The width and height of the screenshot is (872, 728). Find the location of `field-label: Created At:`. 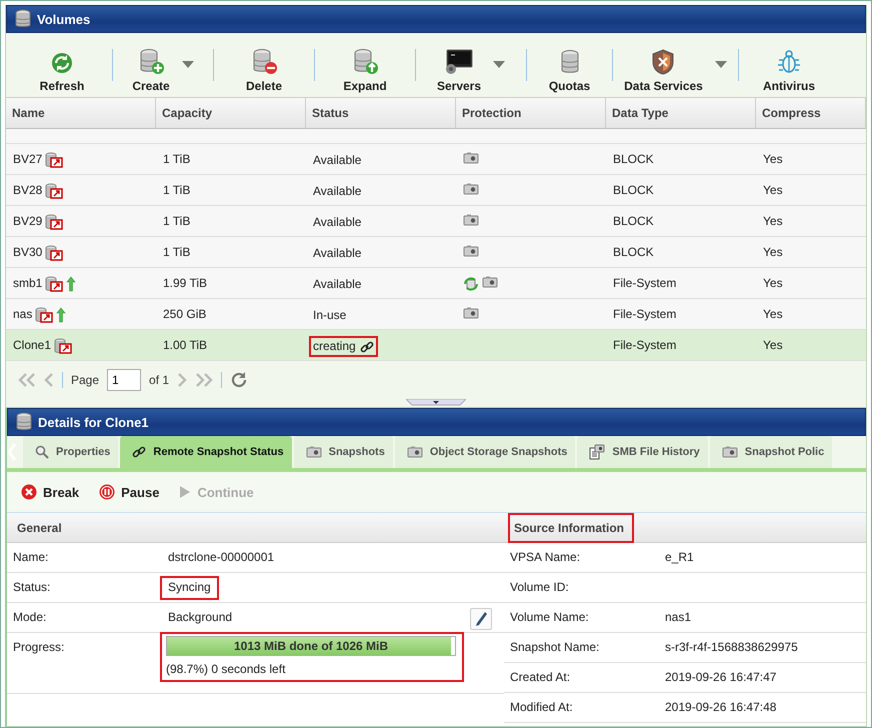

field-label: Created At: is located at coordinates (540, 677).